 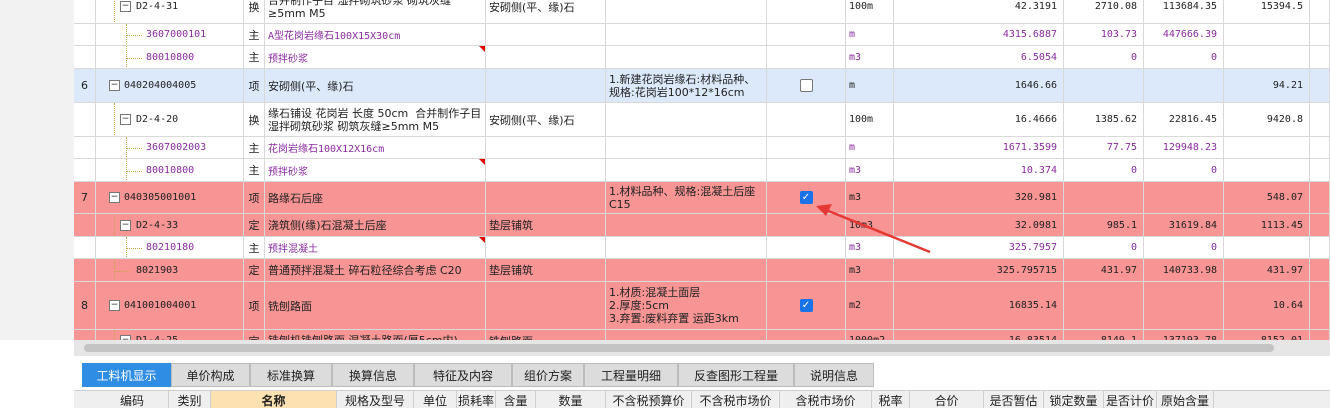 I want to click on tab-2: 标准换算, so click(x=291, y=375).